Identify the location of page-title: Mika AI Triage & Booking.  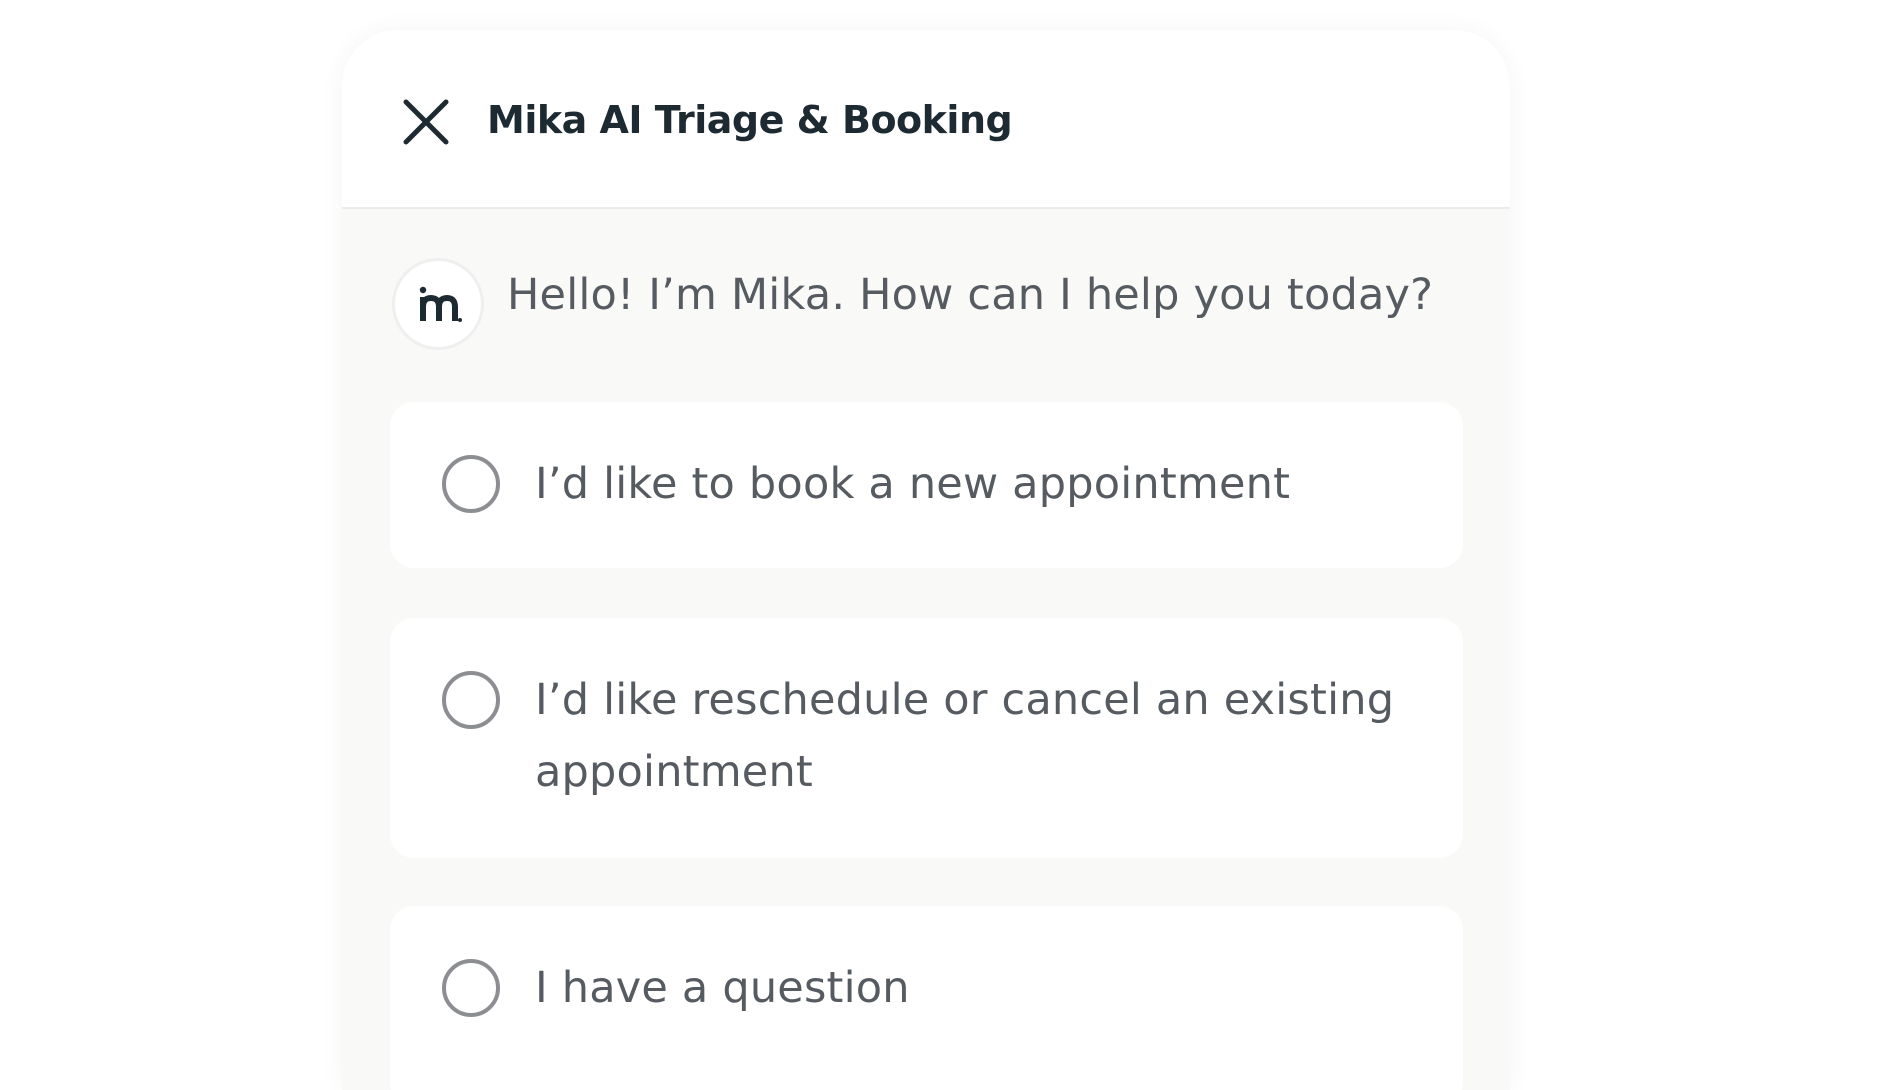
(750, 120).